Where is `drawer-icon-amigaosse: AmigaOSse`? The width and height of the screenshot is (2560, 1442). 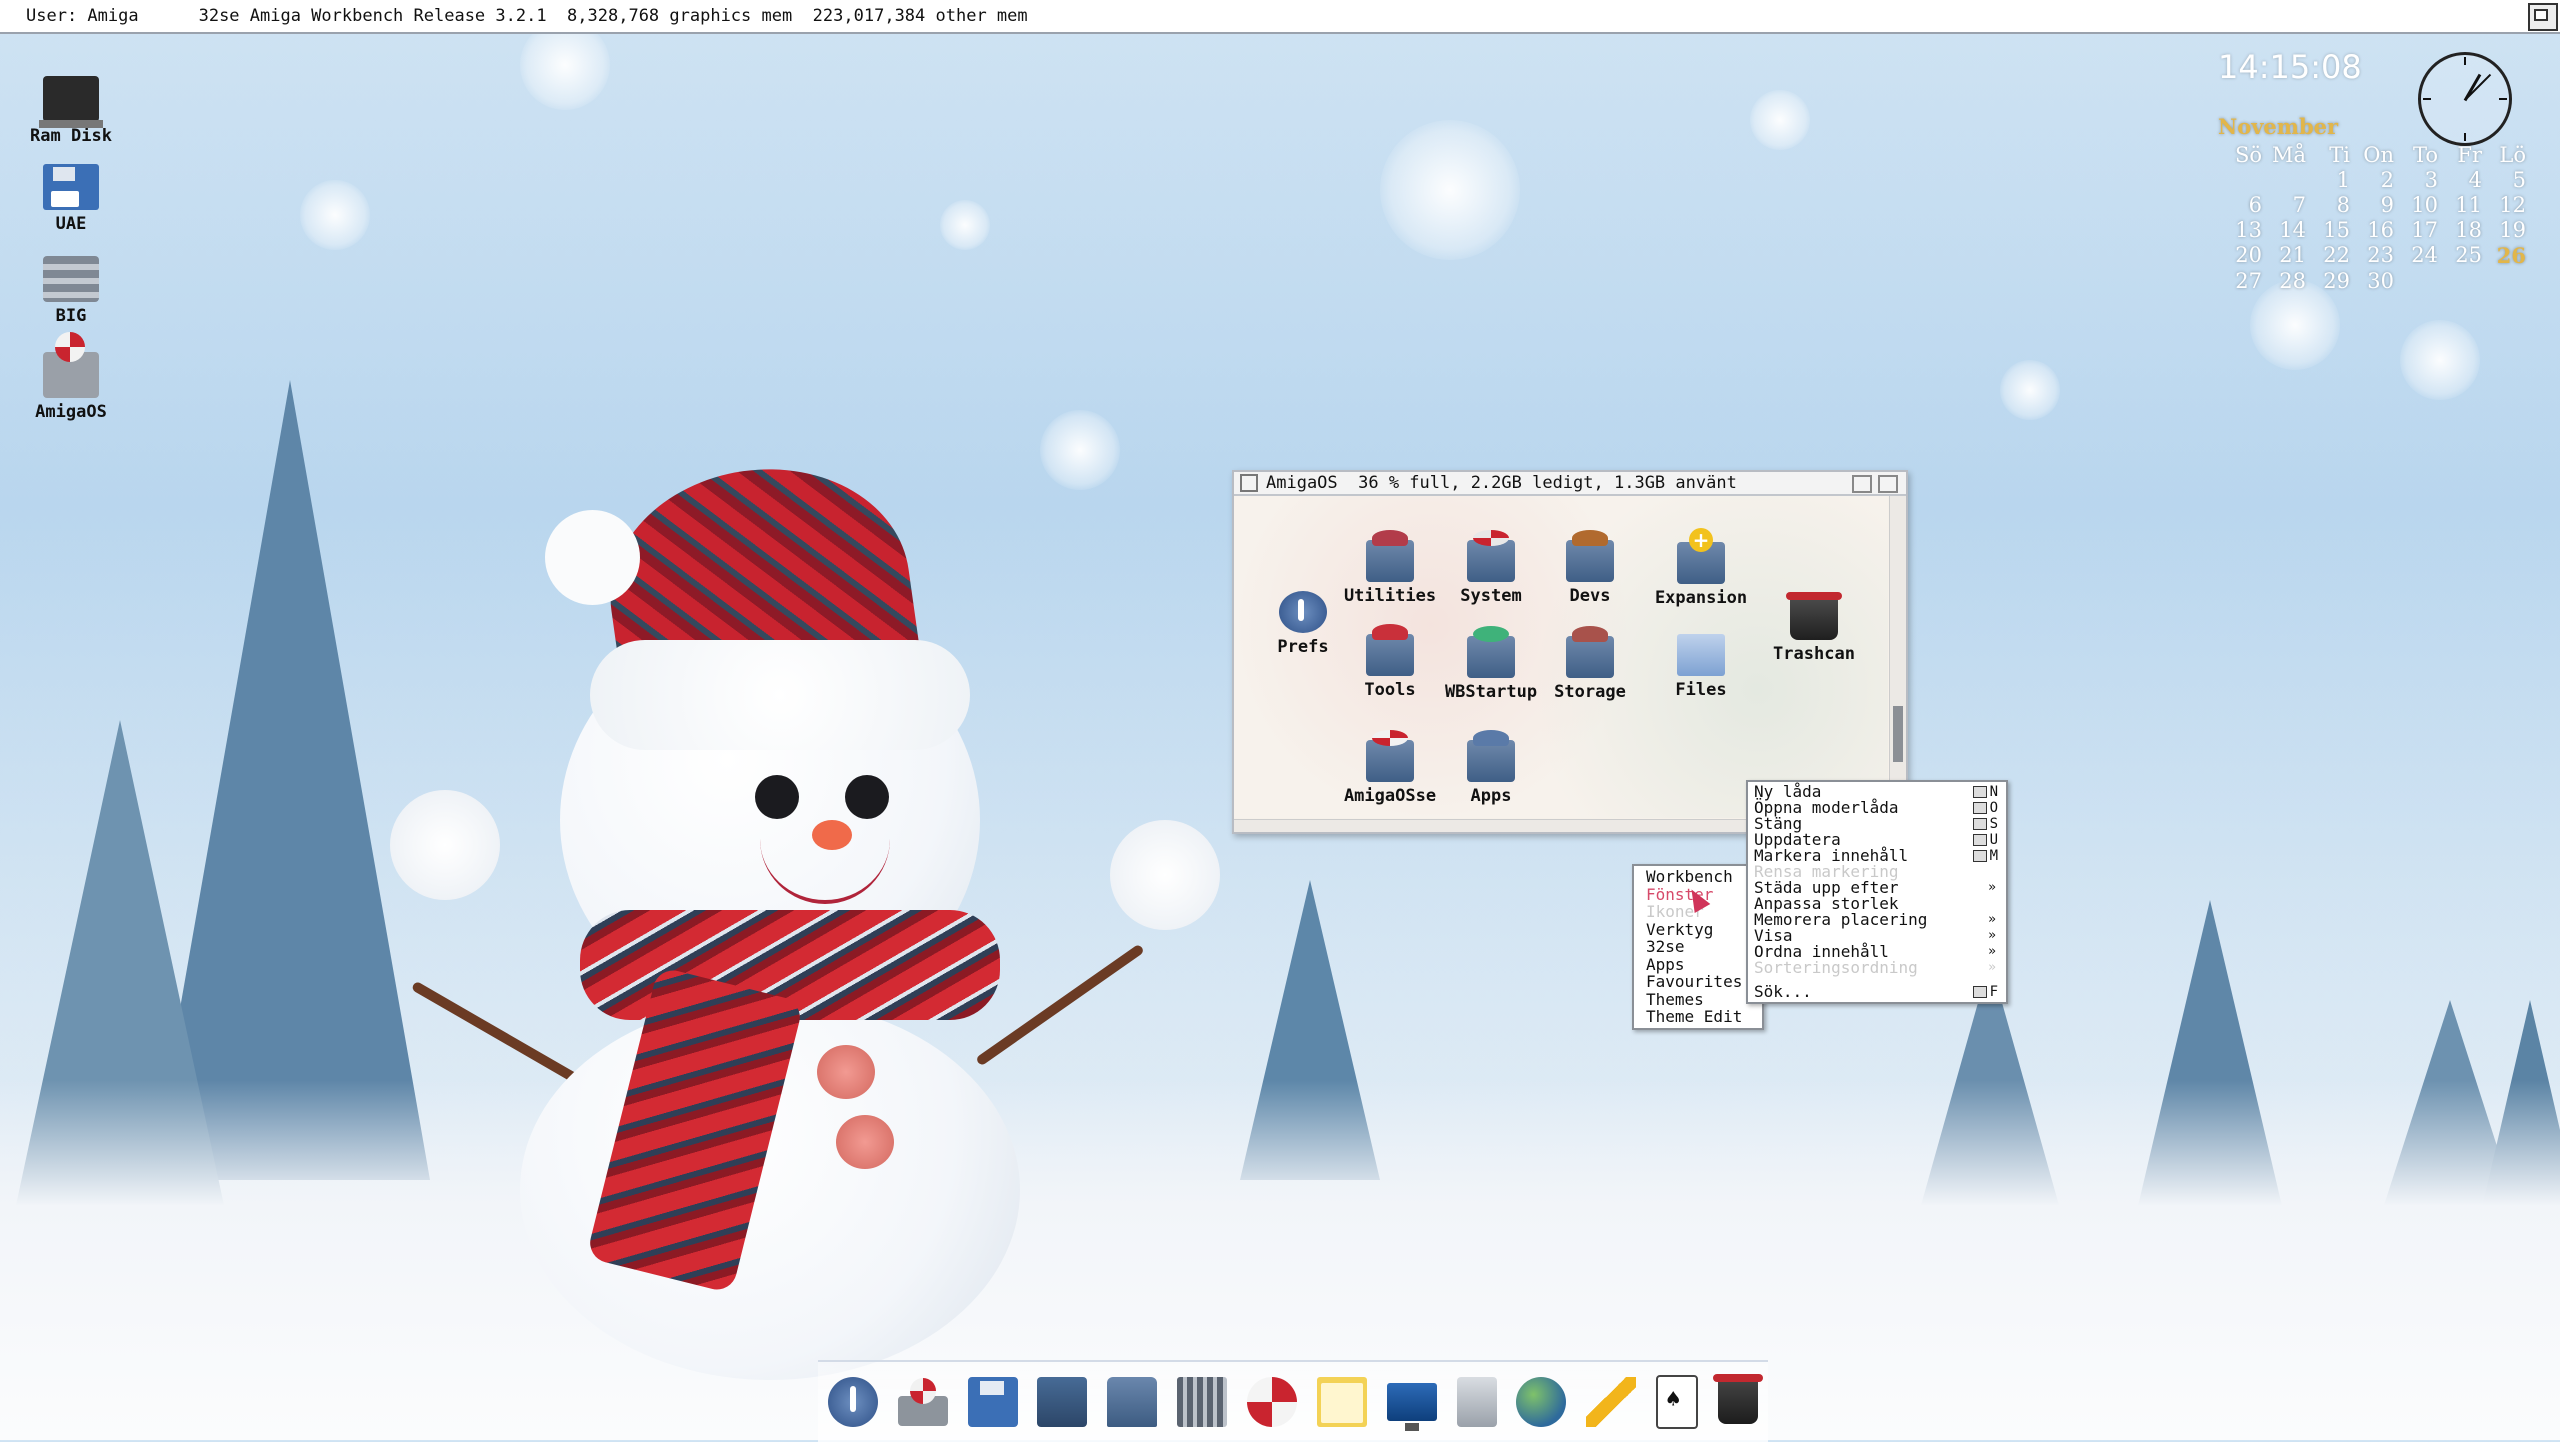
drawer-icon-amigaosse: AmigaOSse is located at coordinates (1390, 768).